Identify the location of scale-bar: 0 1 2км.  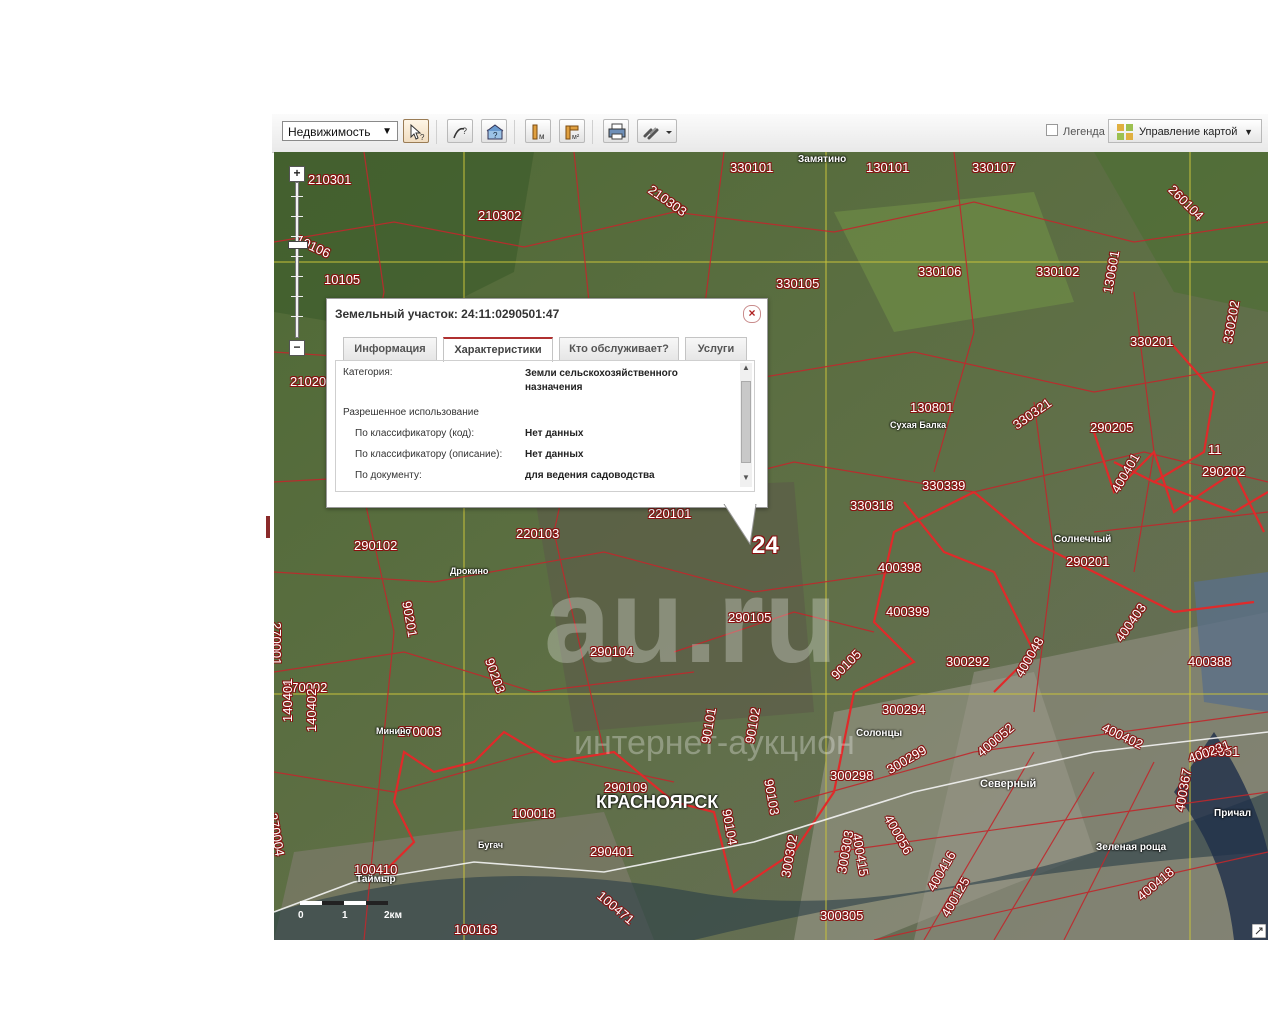
(353, 913).